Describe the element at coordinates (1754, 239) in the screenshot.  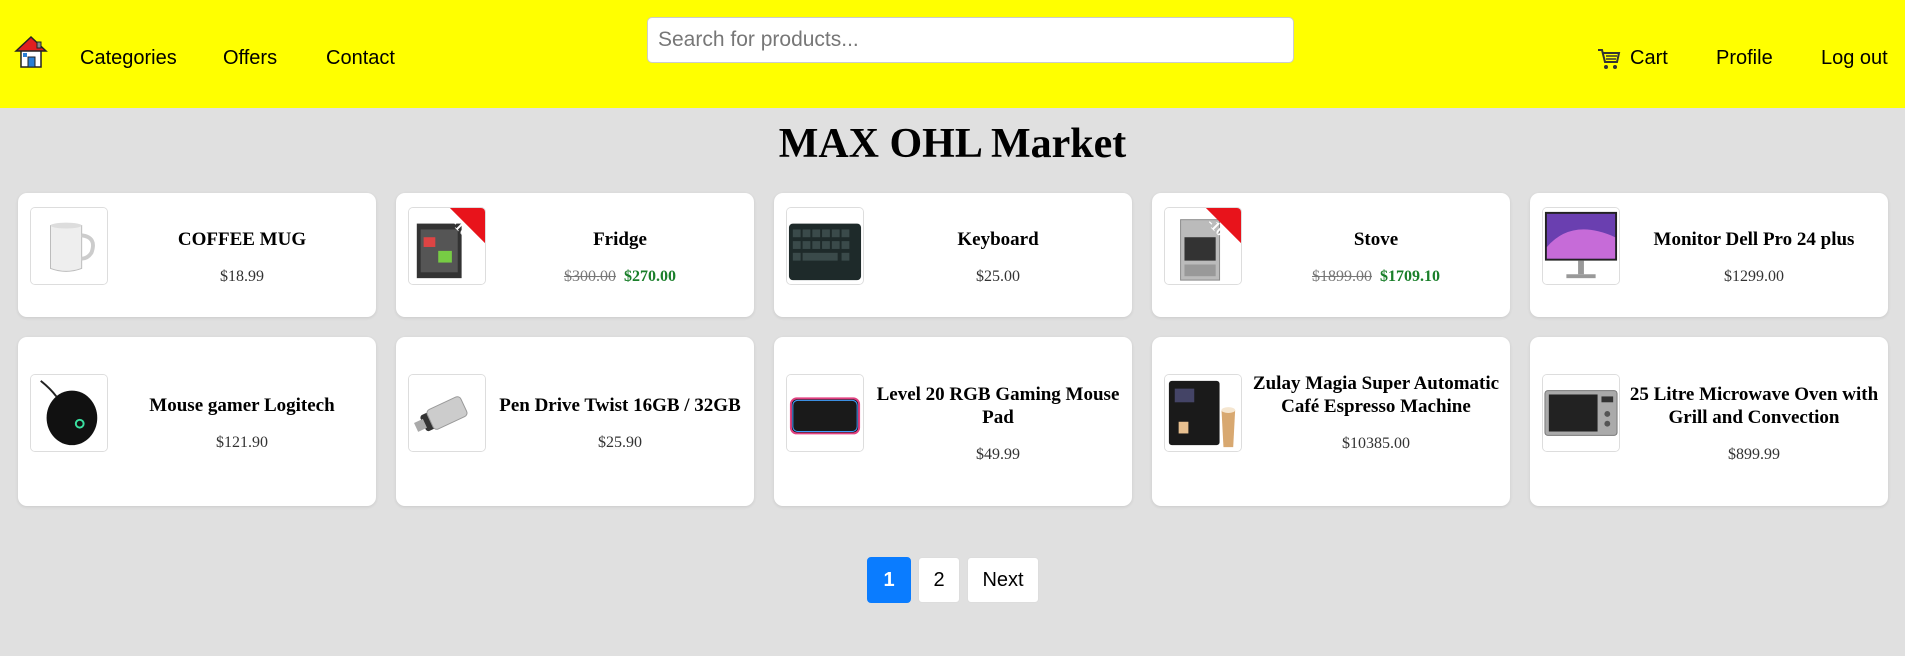
I see `product-name: Monitor Dell Pro 24 plus` at that location.